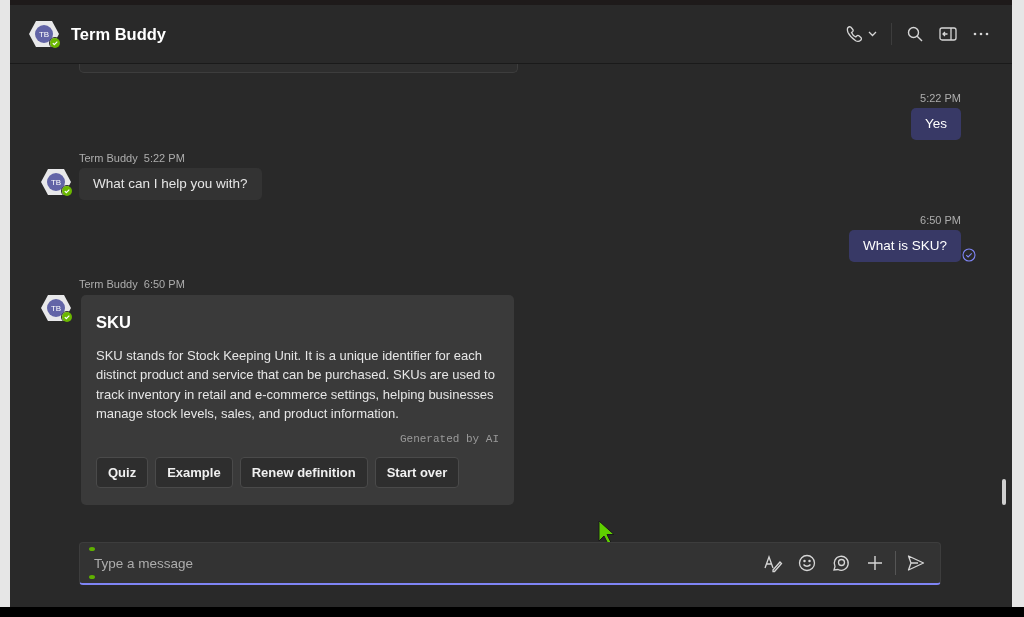  I want to click on drag-handle-icon, so click(92, 563).